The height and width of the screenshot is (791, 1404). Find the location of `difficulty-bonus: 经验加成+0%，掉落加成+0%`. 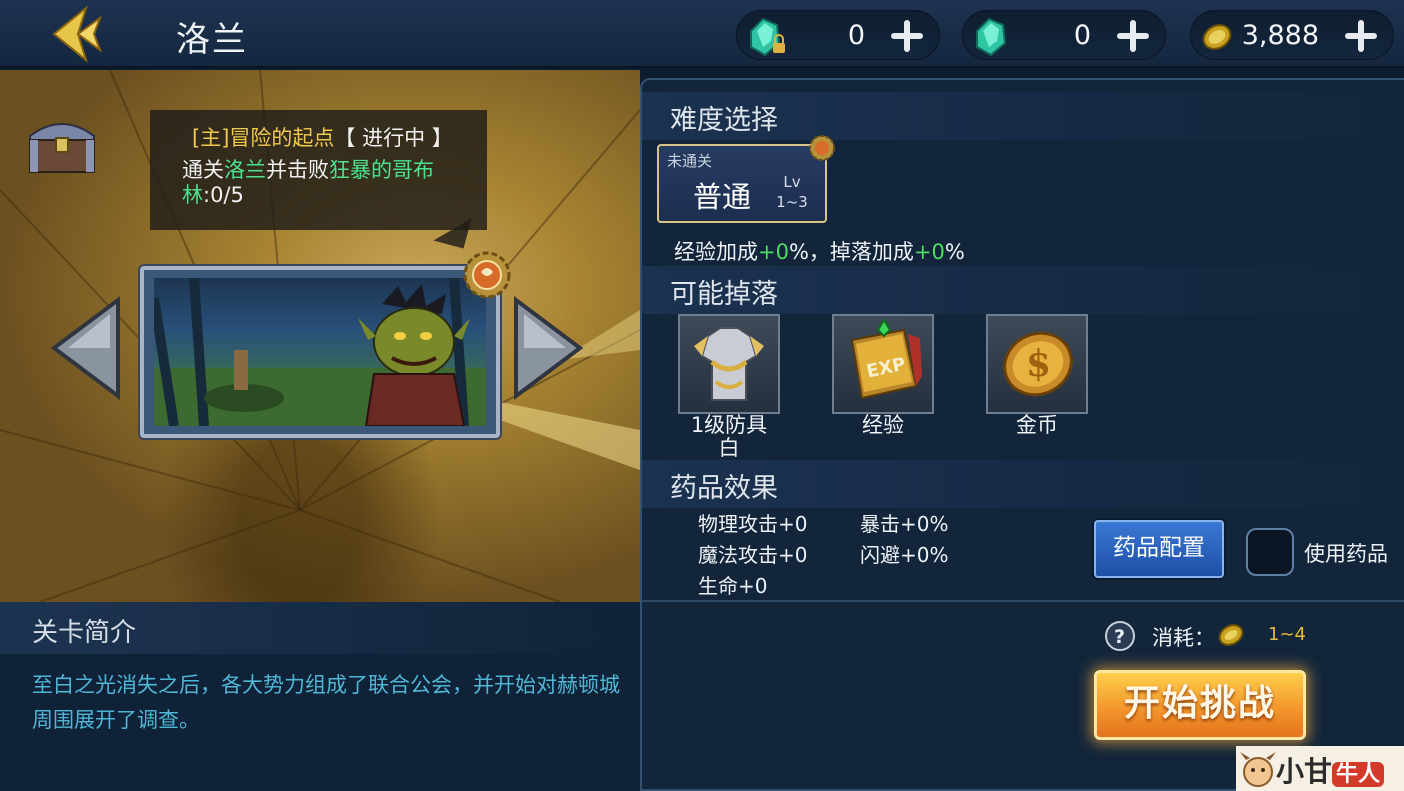

difficulty-bonus: 经验加成+0%，掉落加成+0% is located at coordinates (819, 251).